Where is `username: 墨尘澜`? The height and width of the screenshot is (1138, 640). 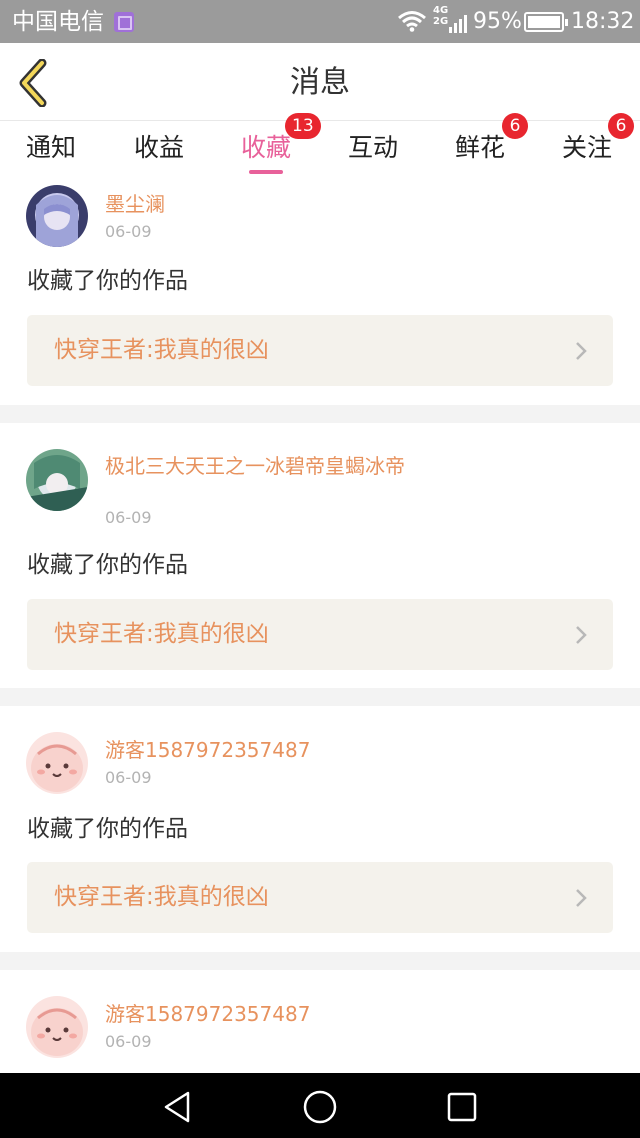 username: 墨尘澜 is located at coordinates (260, 204).